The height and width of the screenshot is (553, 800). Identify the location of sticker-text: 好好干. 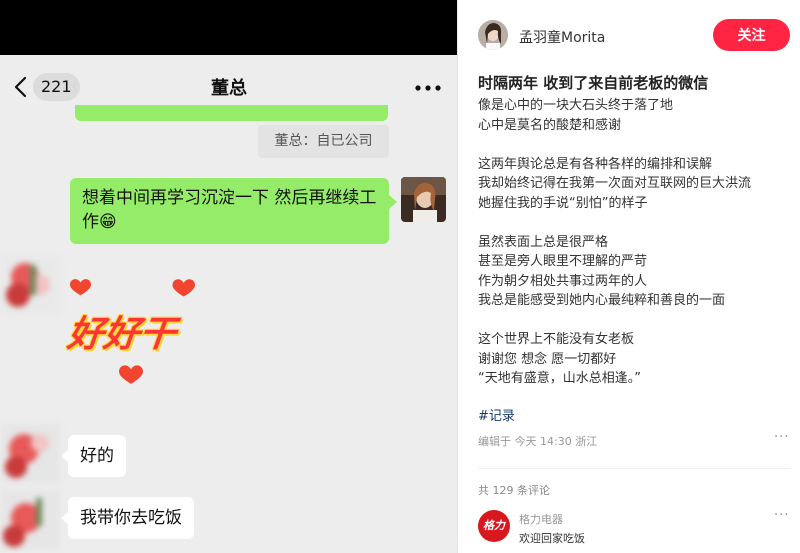
(121, 334).